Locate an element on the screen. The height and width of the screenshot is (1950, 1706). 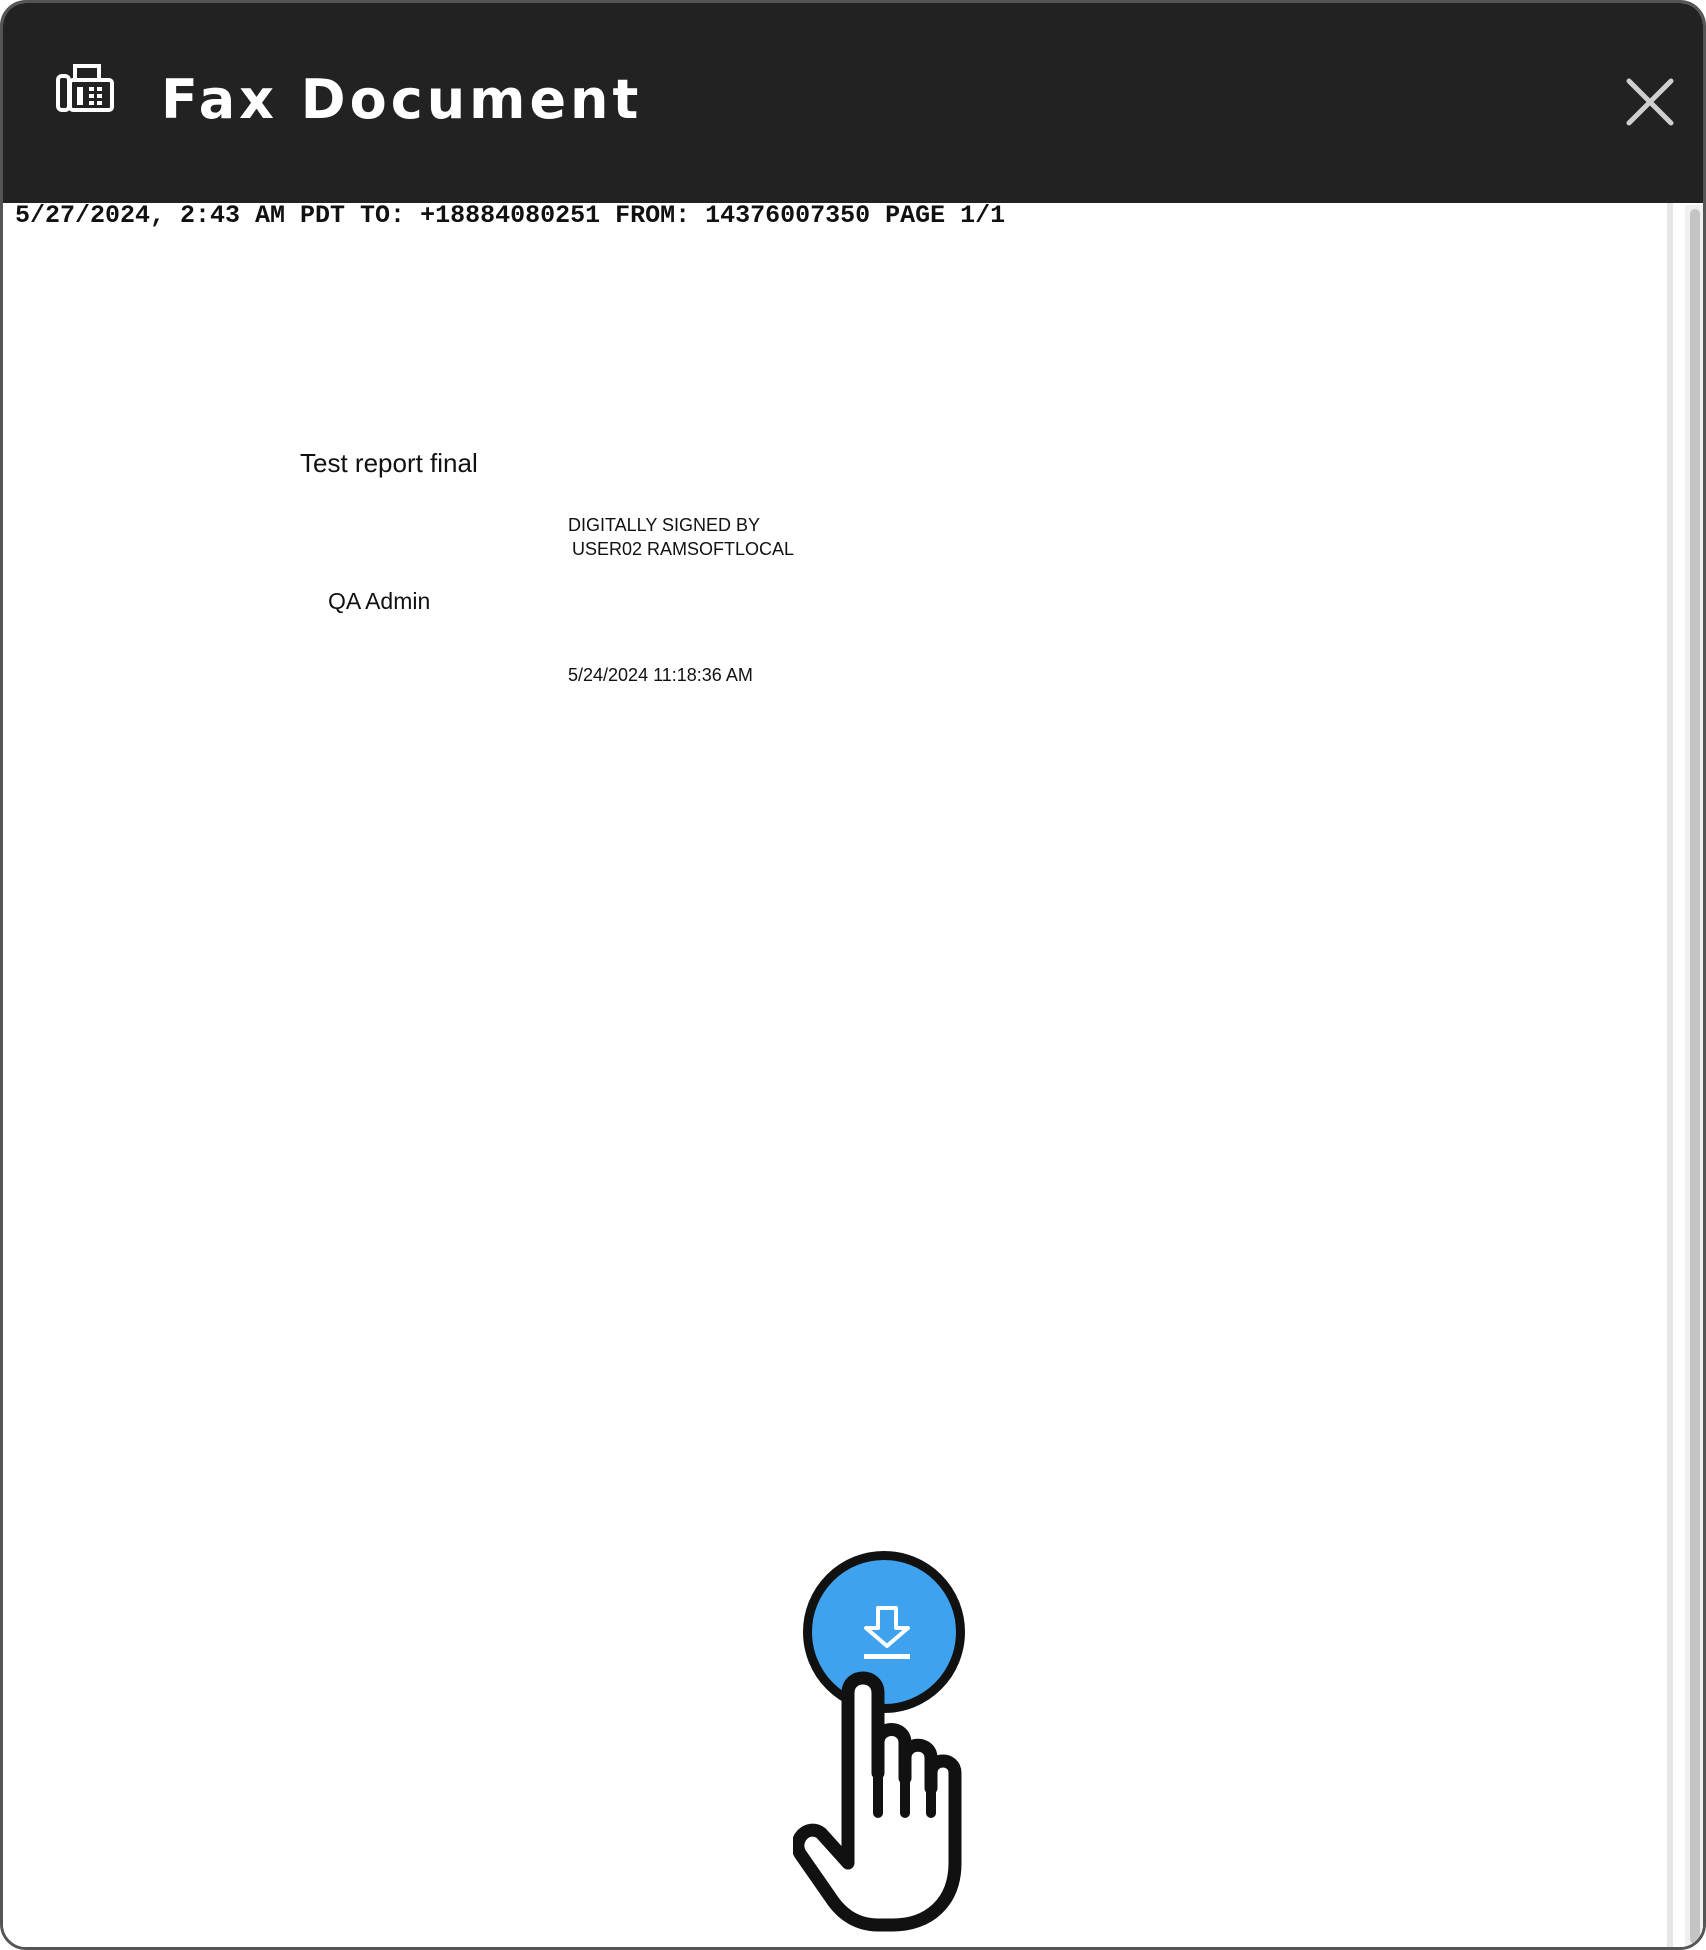
scrollbar-thumb is located at coordinates (1695, 1076).